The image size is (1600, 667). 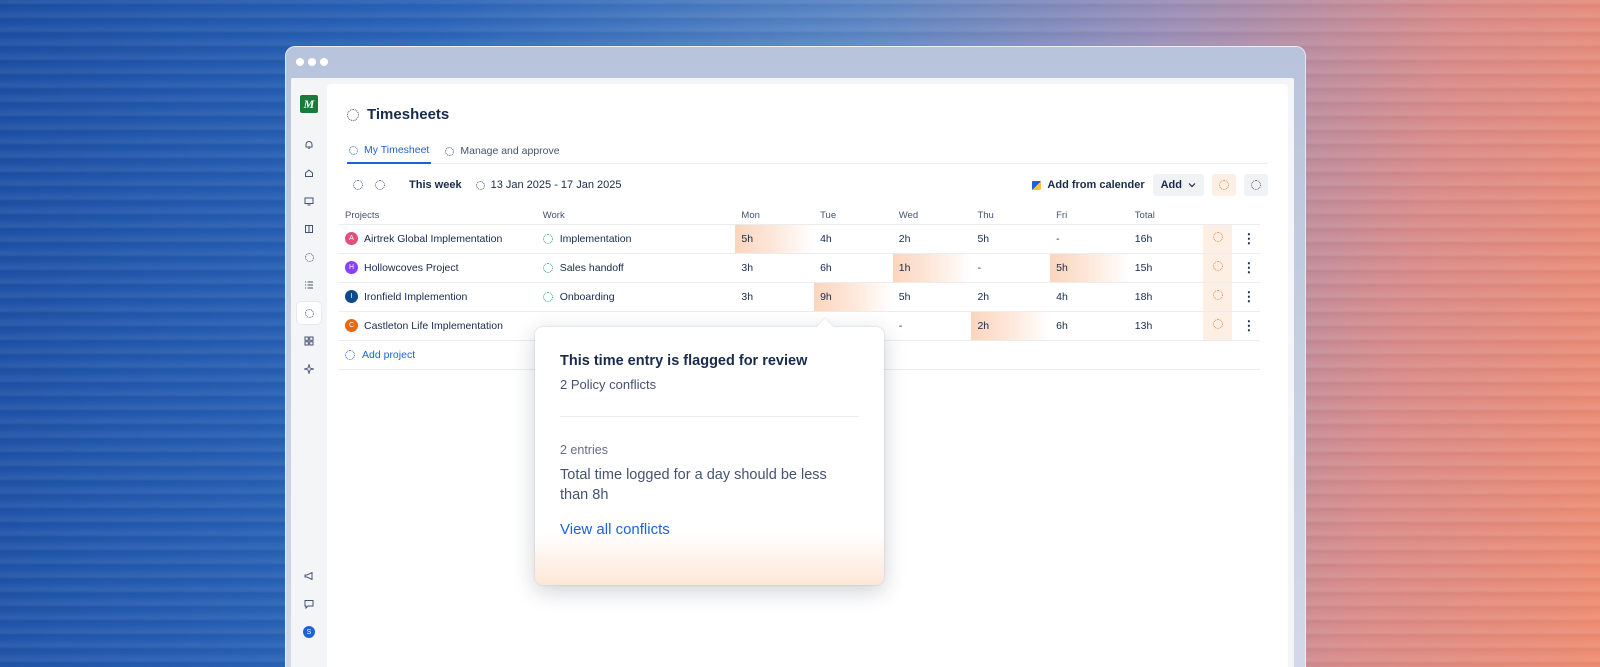 I want to click on project-cell: C Castleton Life Implementation, so click(x=438, y=326).